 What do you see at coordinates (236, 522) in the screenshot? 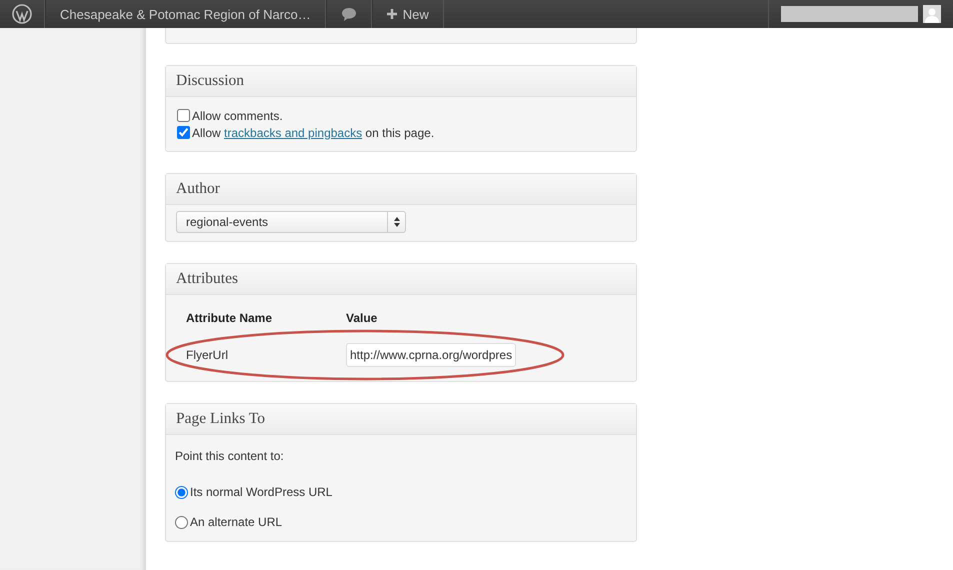
I see `option-label: An alternate URL` at bounding box center [236, 522].